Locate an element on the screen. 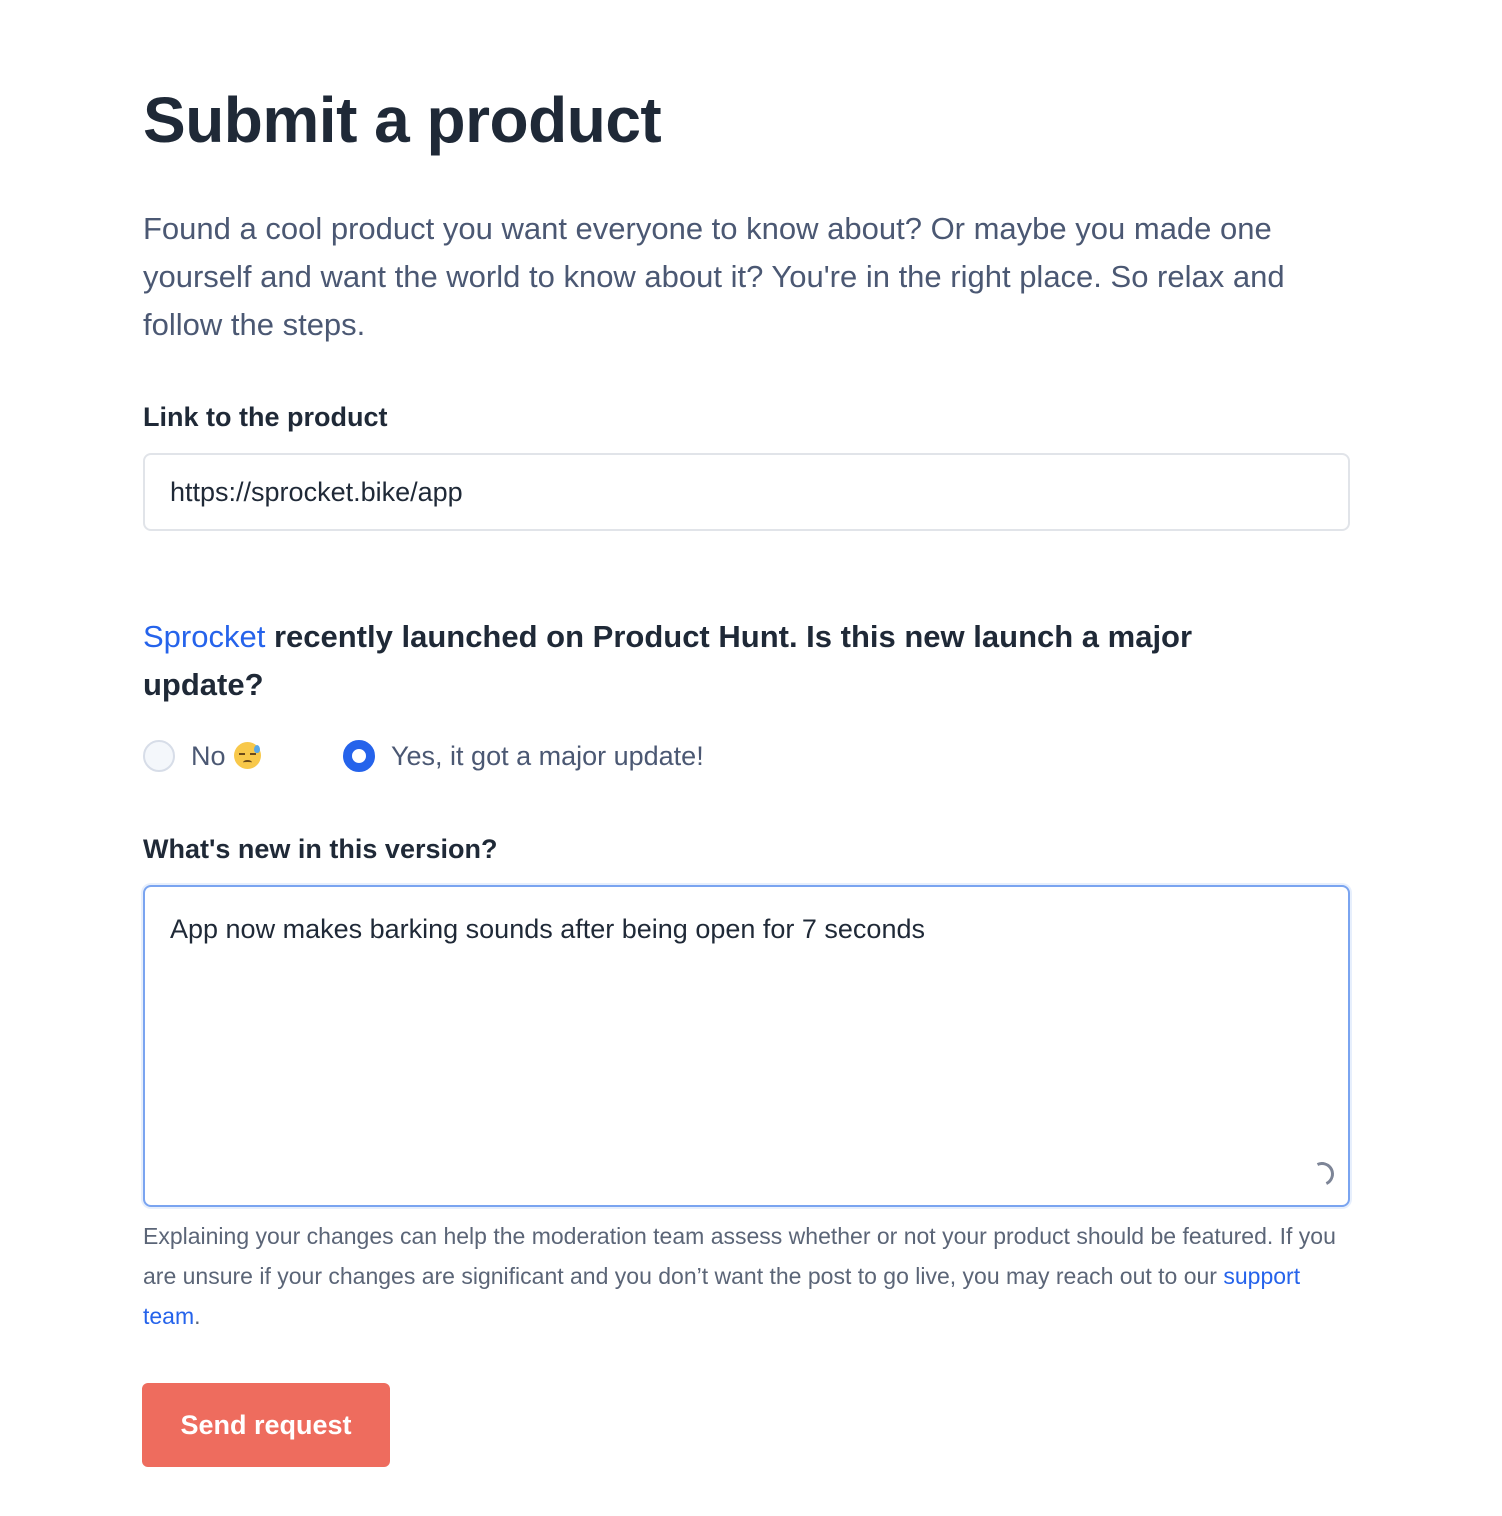 The width and height of the screenshot is (1502, 1516). radio-yes-label: Yes, it got a major update! is located at coordinates (547, 756).